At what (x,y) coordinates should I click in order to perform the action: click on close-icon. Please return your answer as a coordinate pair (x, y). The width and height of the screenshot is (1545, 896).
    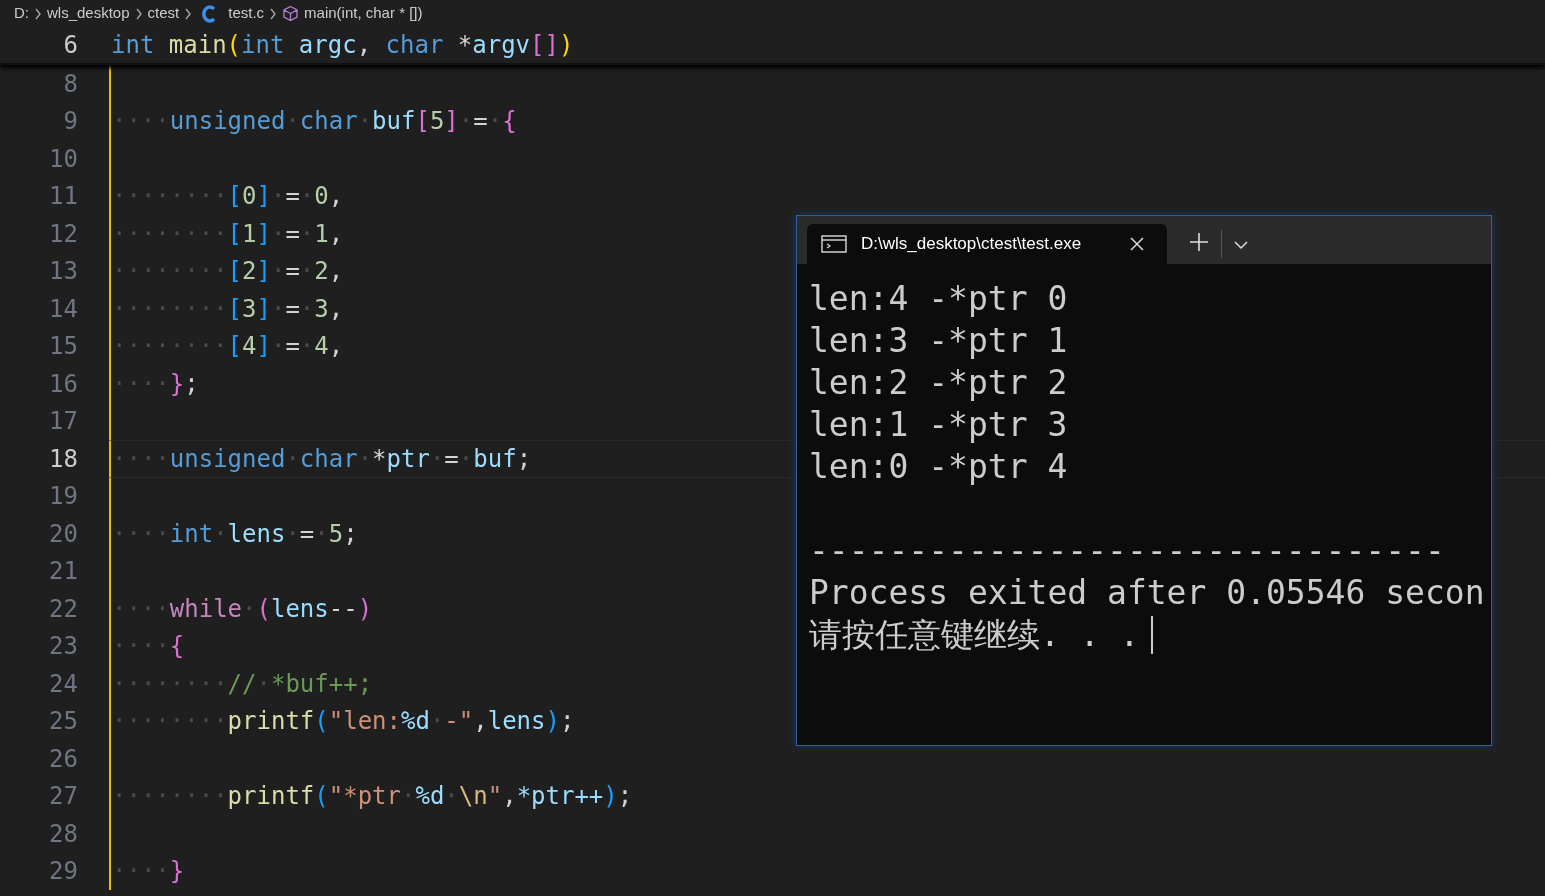
    Looking at the image, I should click on (1137, 244).